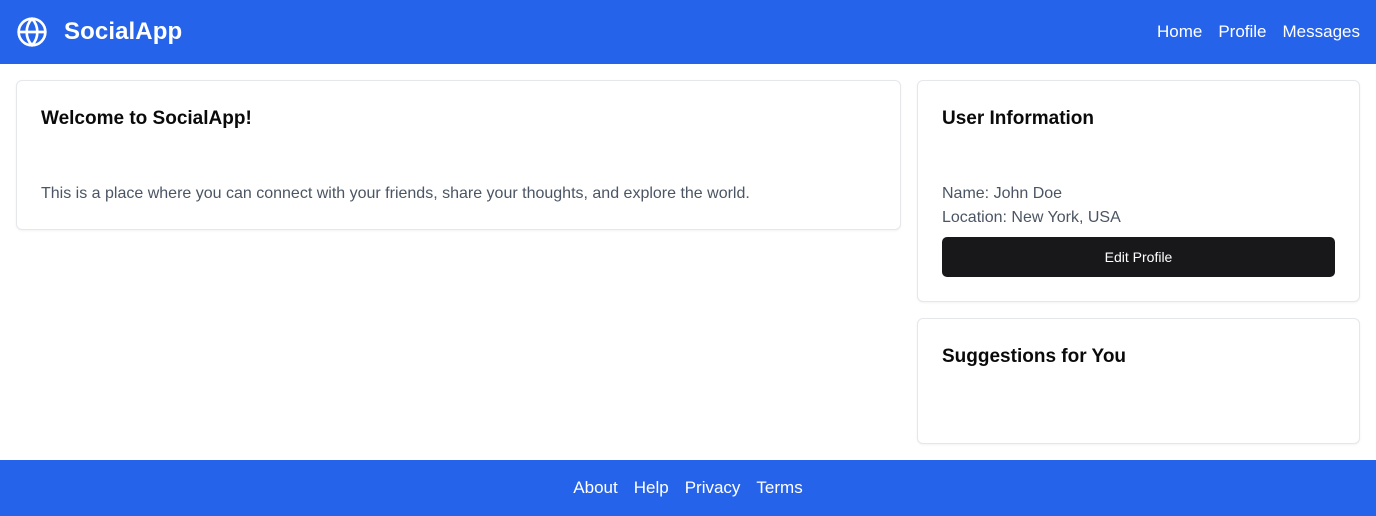 Image resolution: width=1376 pixels, height=516 pixels. What do you see at coordinates (1138, 381) in the screenshot?
I see `suggestions-card: Suggestions for You` at bounding box center [1138, 381].